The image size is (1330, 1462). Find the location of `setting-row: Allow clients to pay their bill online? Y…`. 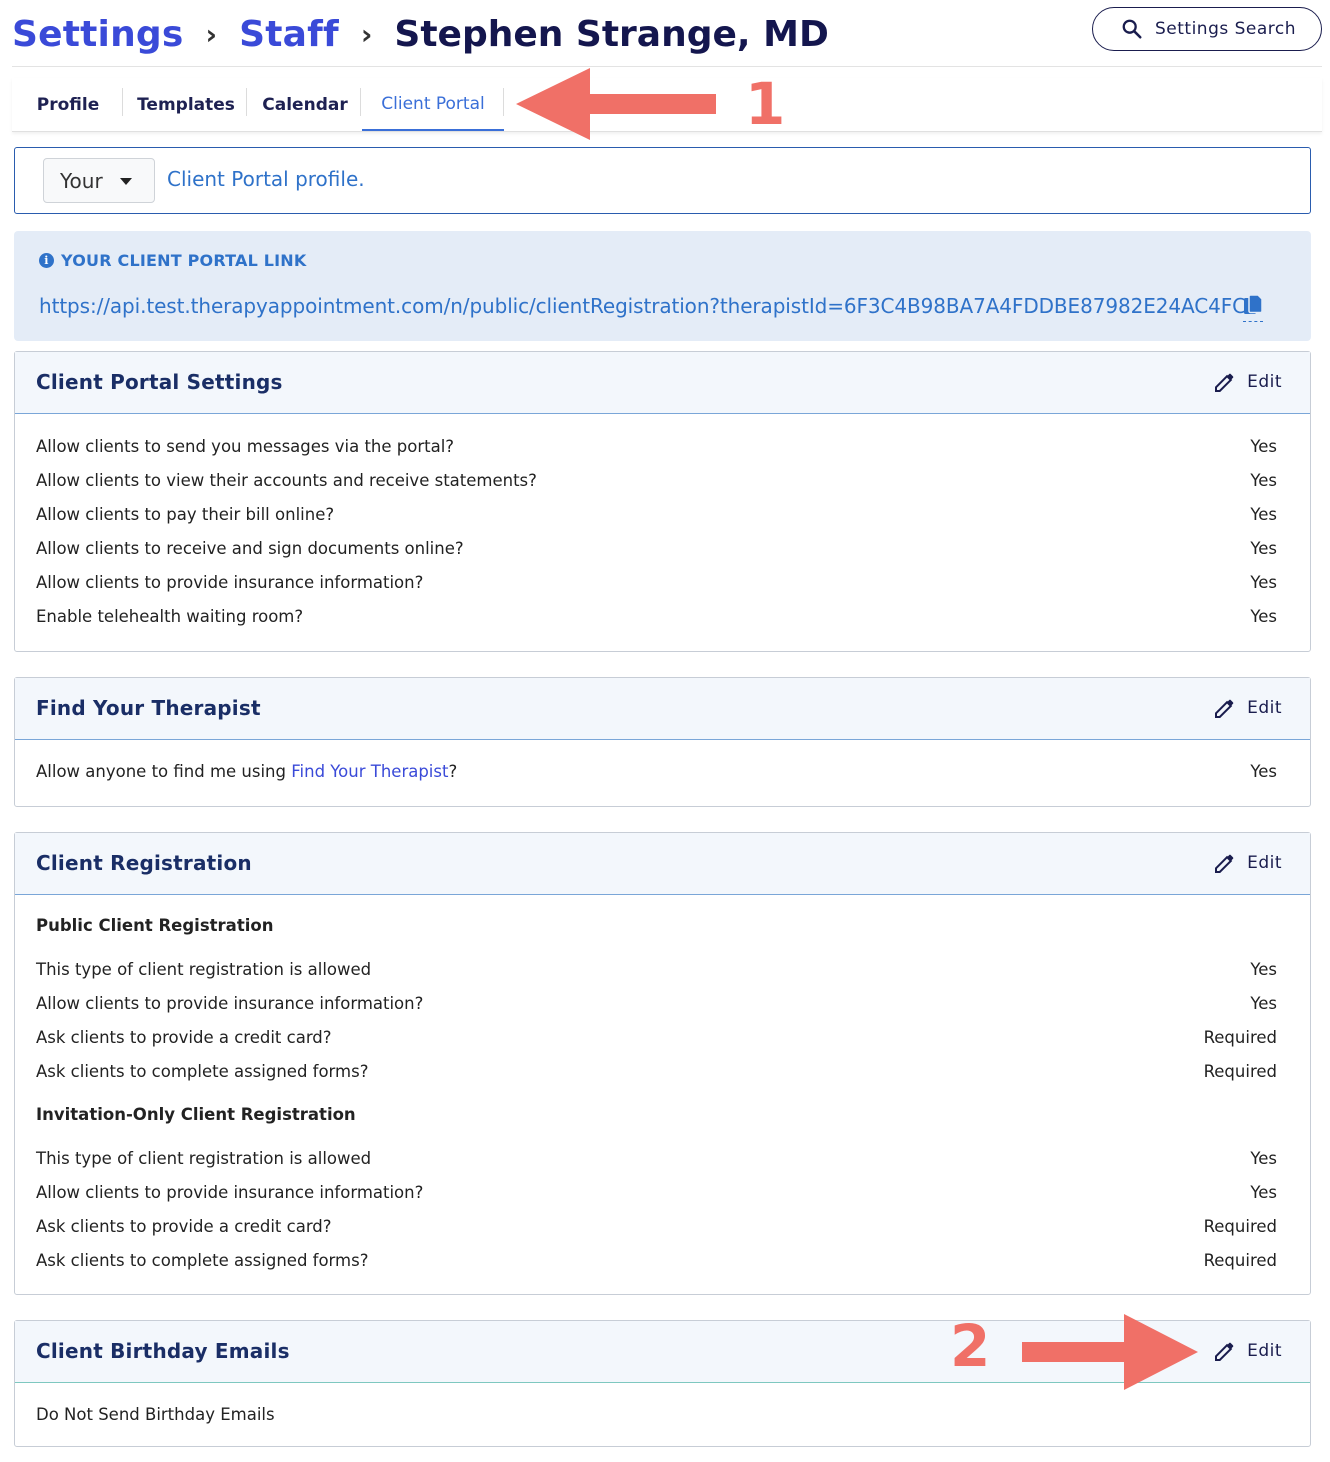

setting-row: Allow clients to pay their bill online? Y… is located at coordinates (656, 514).